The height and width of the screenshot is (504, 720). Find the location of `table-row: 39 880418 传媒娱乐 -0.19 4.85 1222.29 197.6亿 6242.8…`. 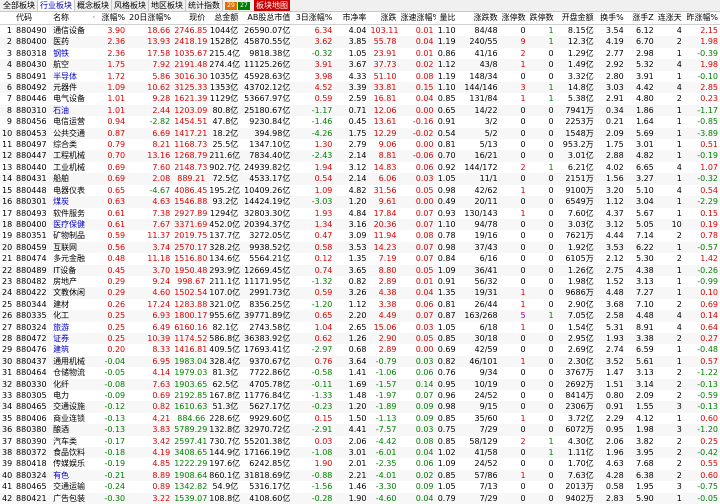

table-row: 39 880418 传媒娱乐 -0.19 4.85 1222.29 197.6亿 6242.8… is located at coordinates (360, 463).